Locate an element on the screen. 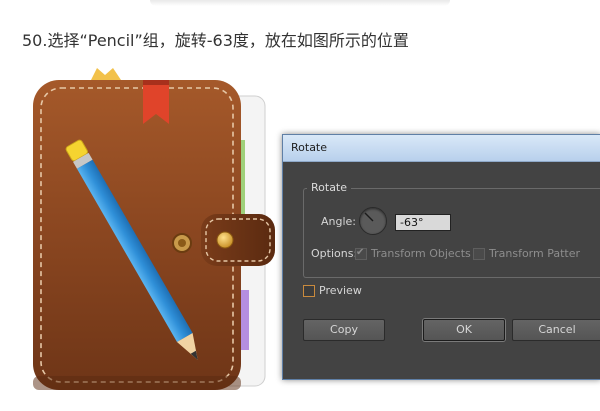  cancel-button: Cancel is located at coordinates (556, 330).